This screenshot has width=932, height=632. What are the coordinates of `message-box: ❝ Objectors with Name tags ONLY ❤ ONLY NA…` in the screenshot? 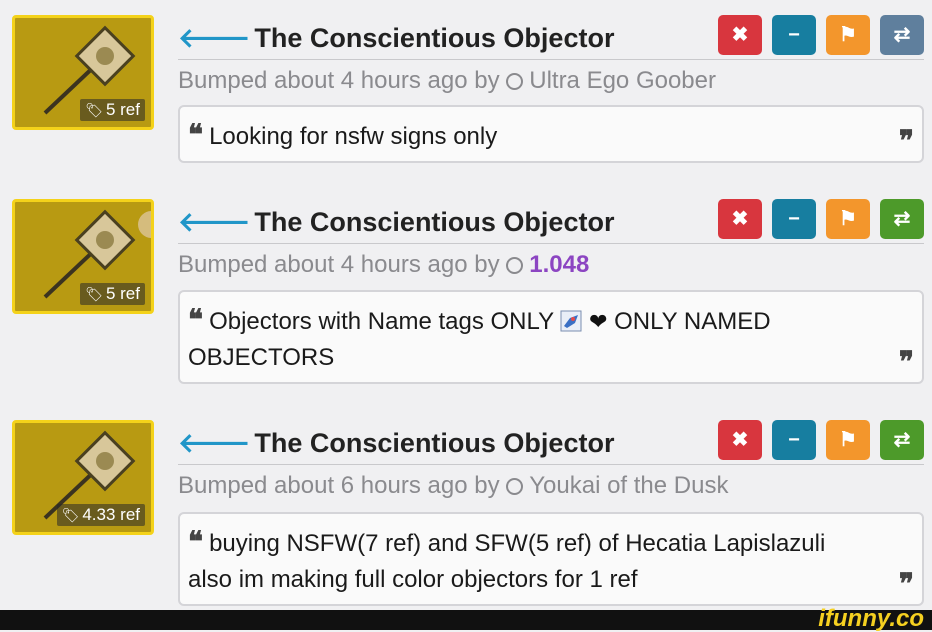 It's located at (551, 337).